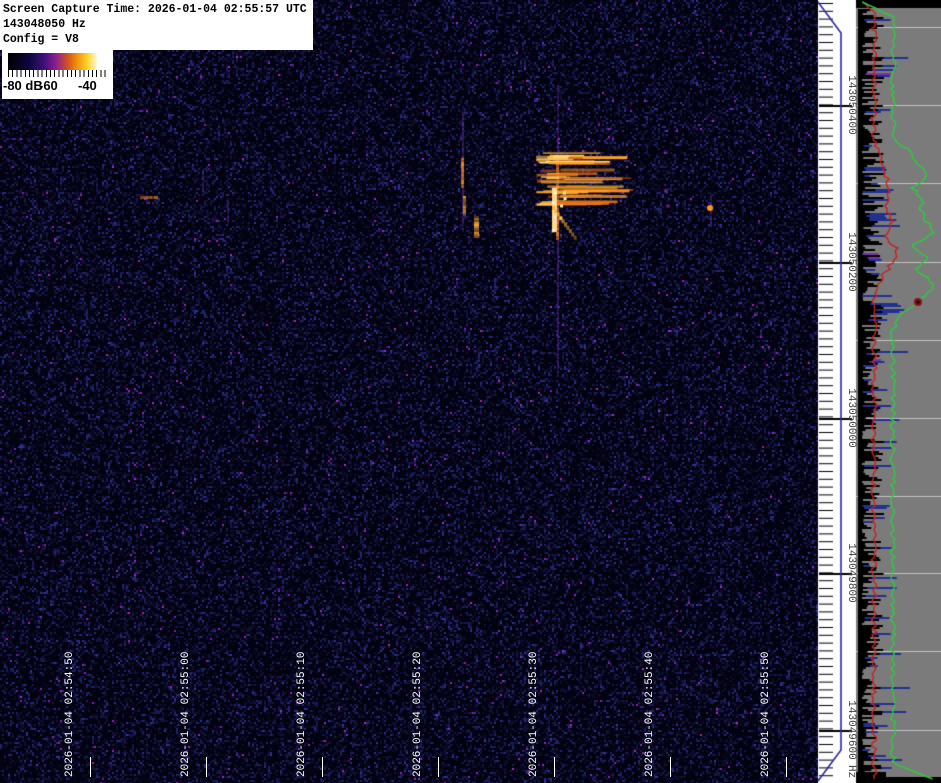 This screenshot has width=941, height=783. What do you see at coordinates (851, 418) in the screenshot?
I see `freq-label: 143050000` at bounding box center [851, 418].